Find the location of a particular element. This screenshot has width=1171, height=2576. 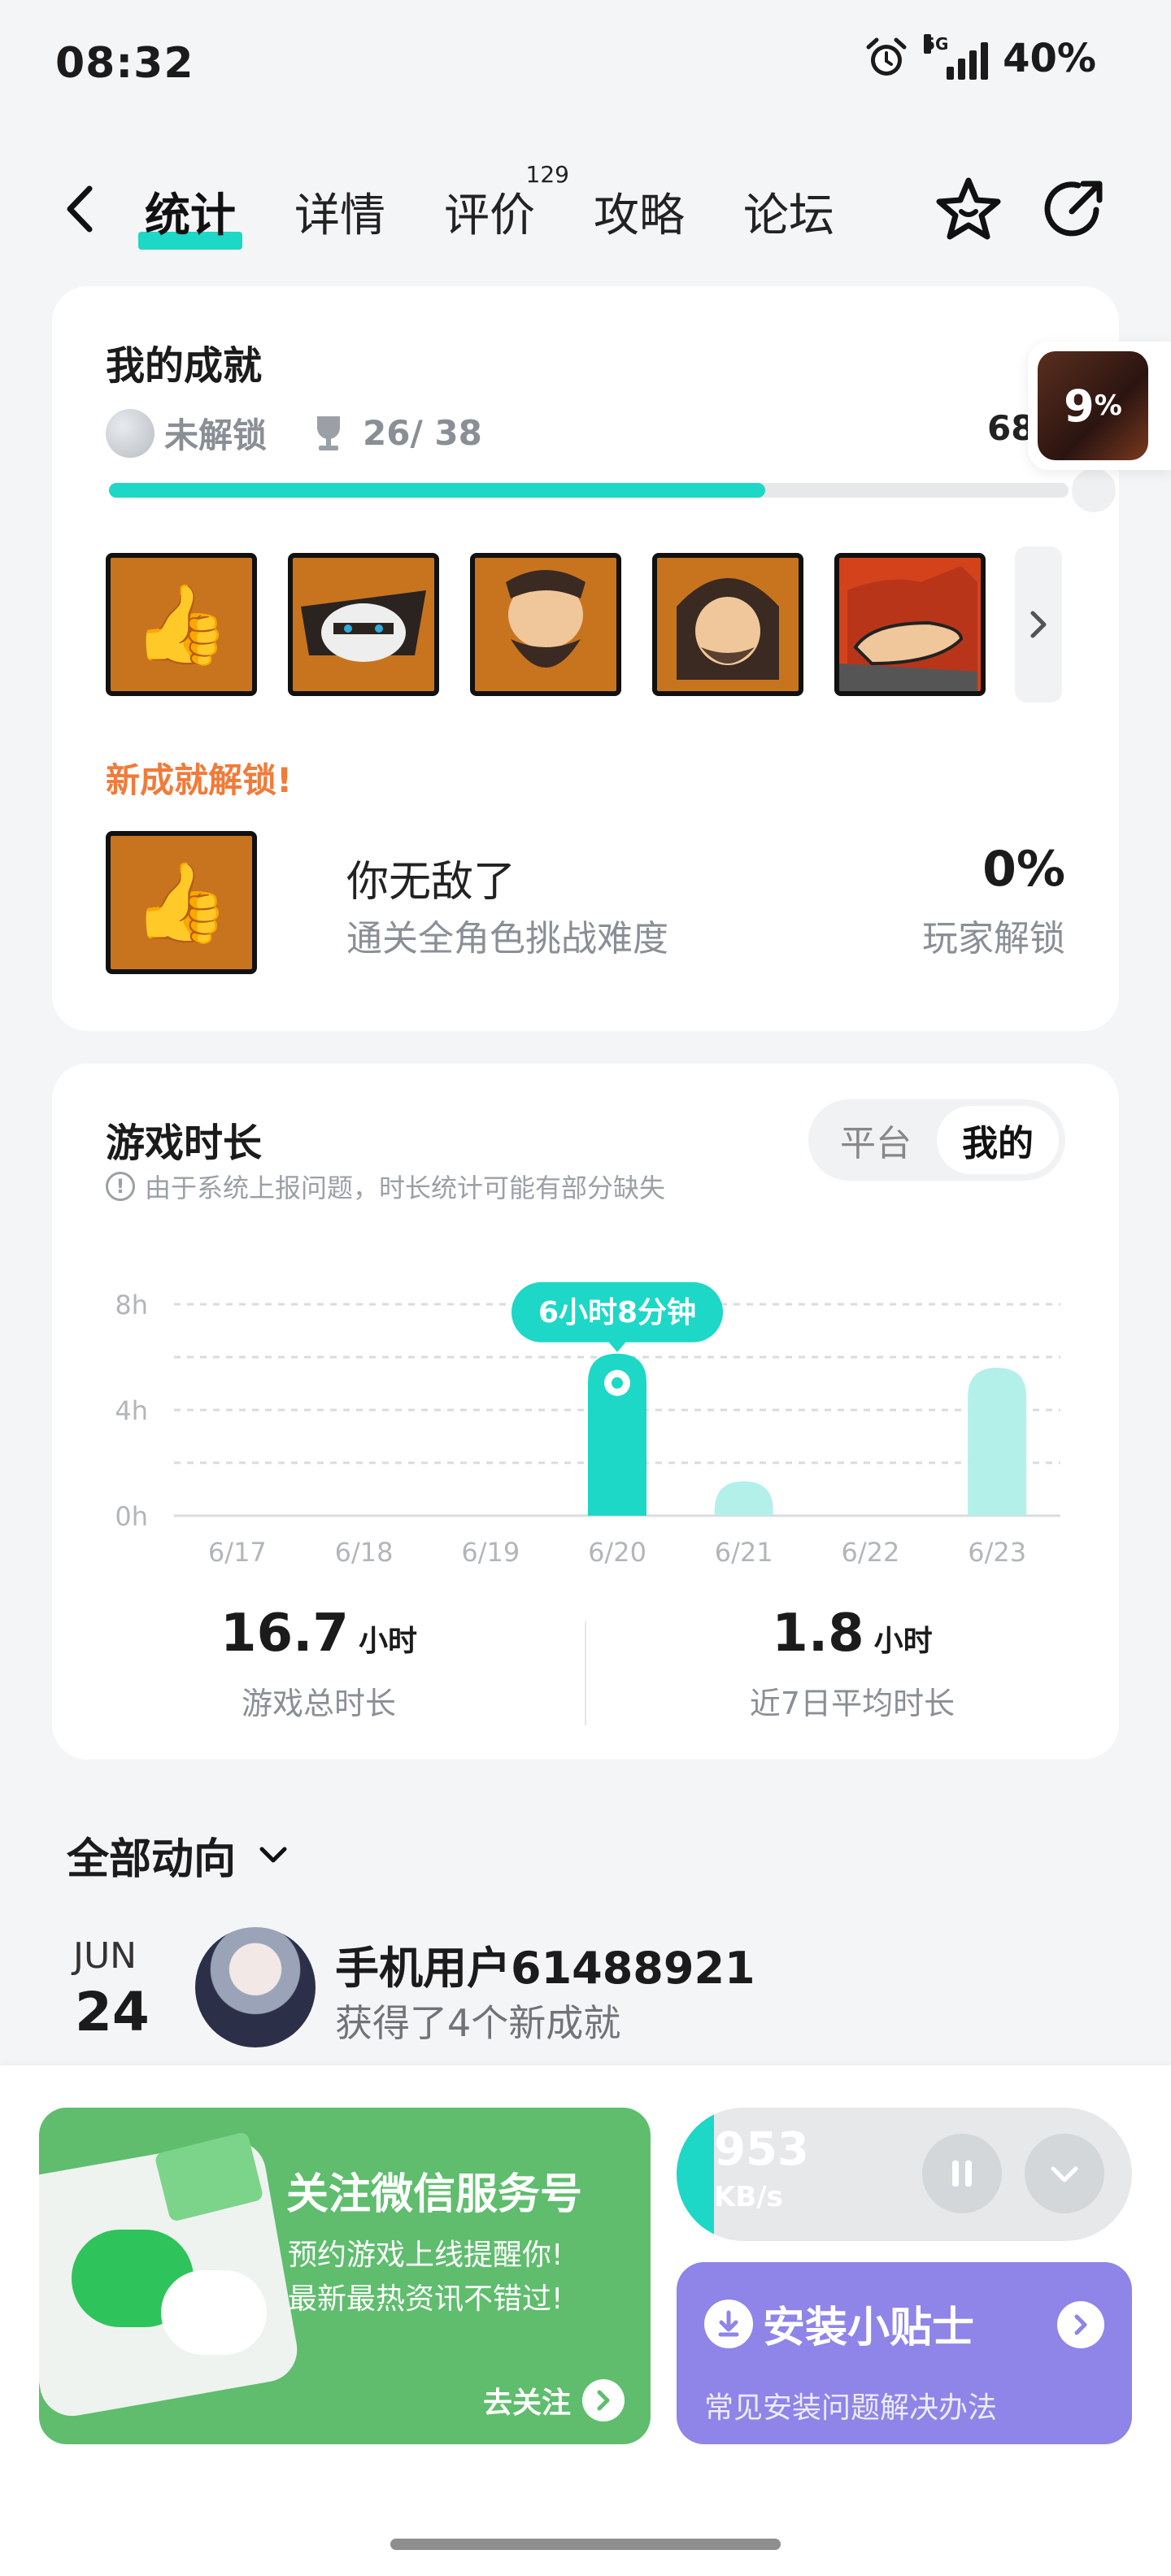

feed-username: 手机用户61488921 is located at coordinates (545, 1964).